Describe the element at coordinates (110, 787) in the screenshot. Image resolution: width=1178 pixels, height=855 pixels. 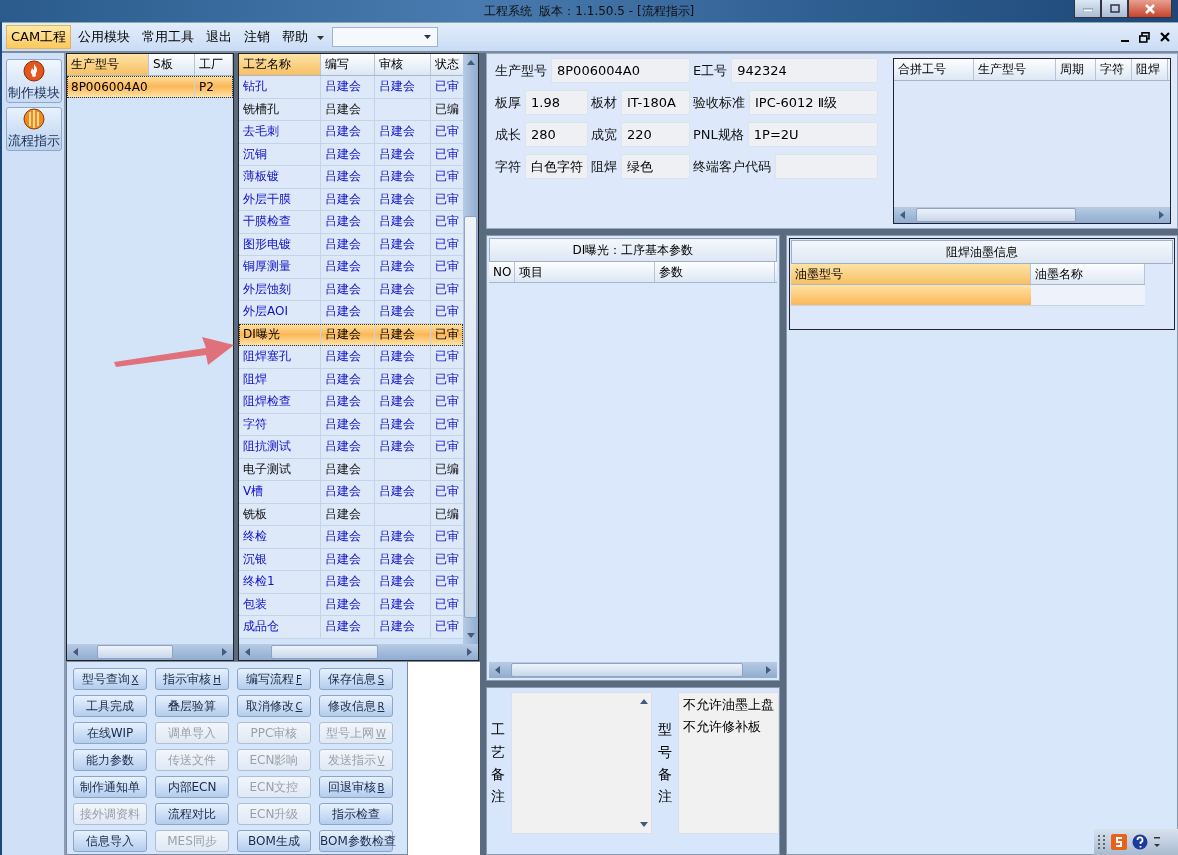
I see `action-button: 制作通知单` at that location.